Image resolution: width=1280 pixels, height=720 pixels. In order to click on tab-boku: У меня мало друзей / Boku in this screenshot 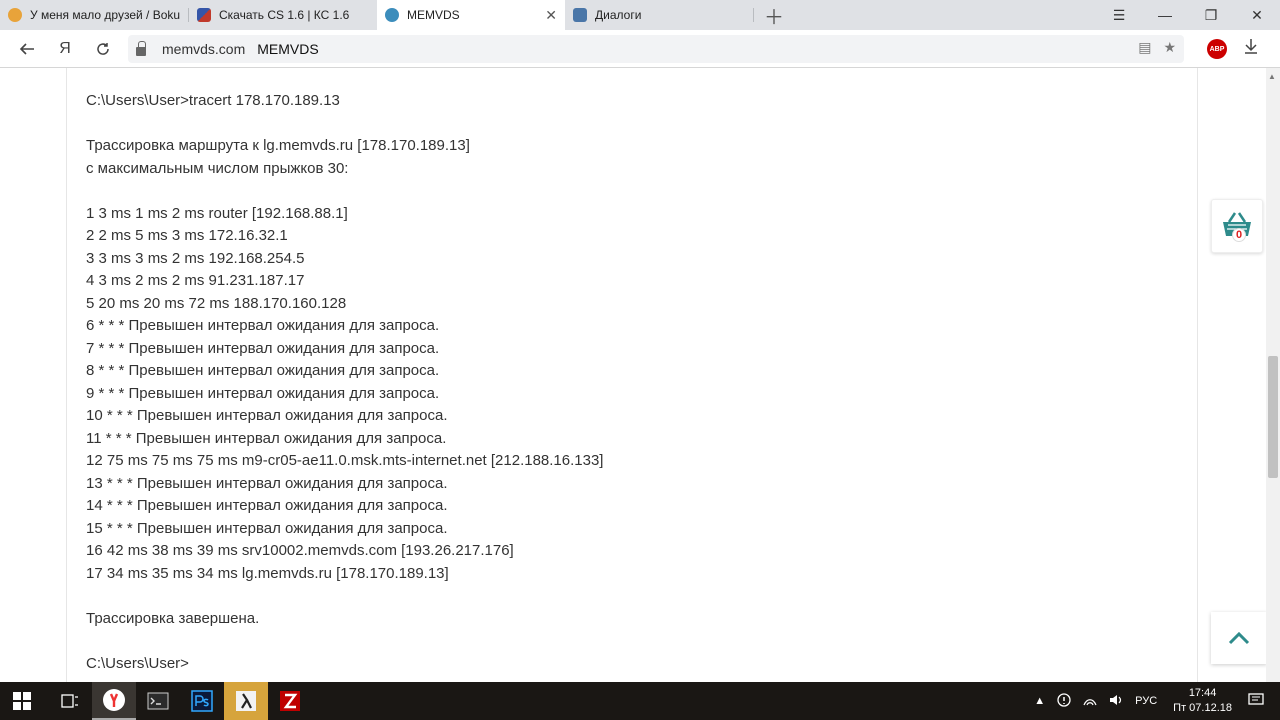, I will do `click(94, 15)`.